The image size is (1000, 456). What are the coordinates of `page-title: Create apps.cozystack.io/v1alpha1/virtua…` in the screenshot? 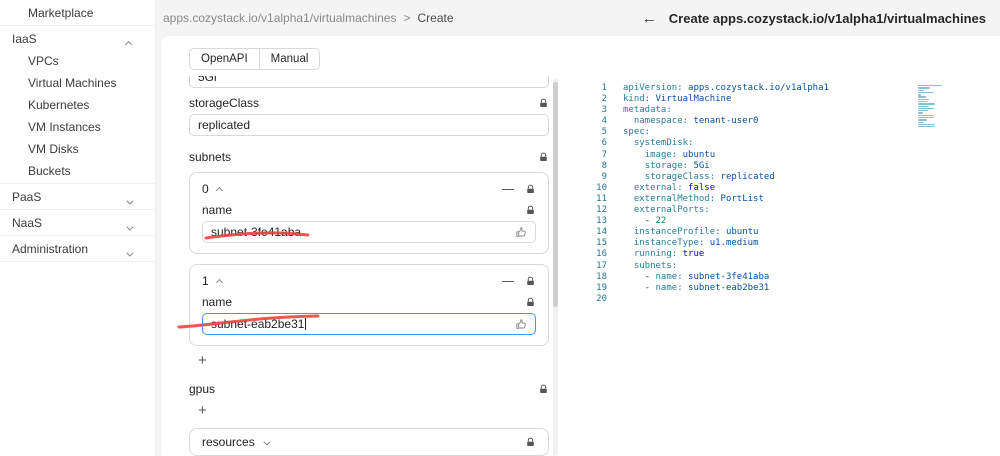 It's located at (827, 18).